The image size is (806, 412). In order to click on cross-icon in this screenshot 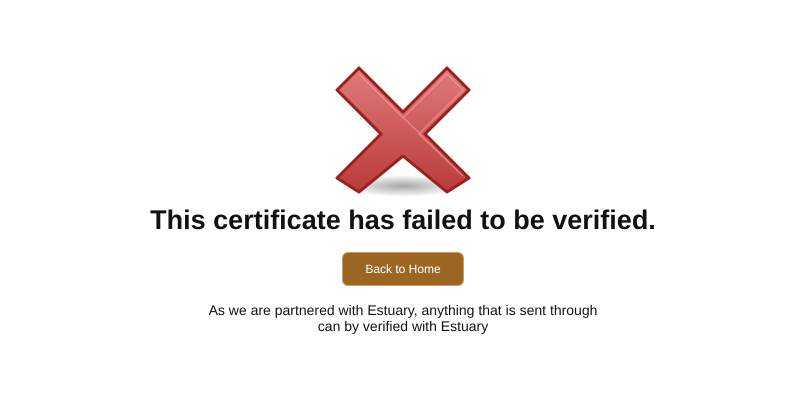, I will do `click(403, 132)`.